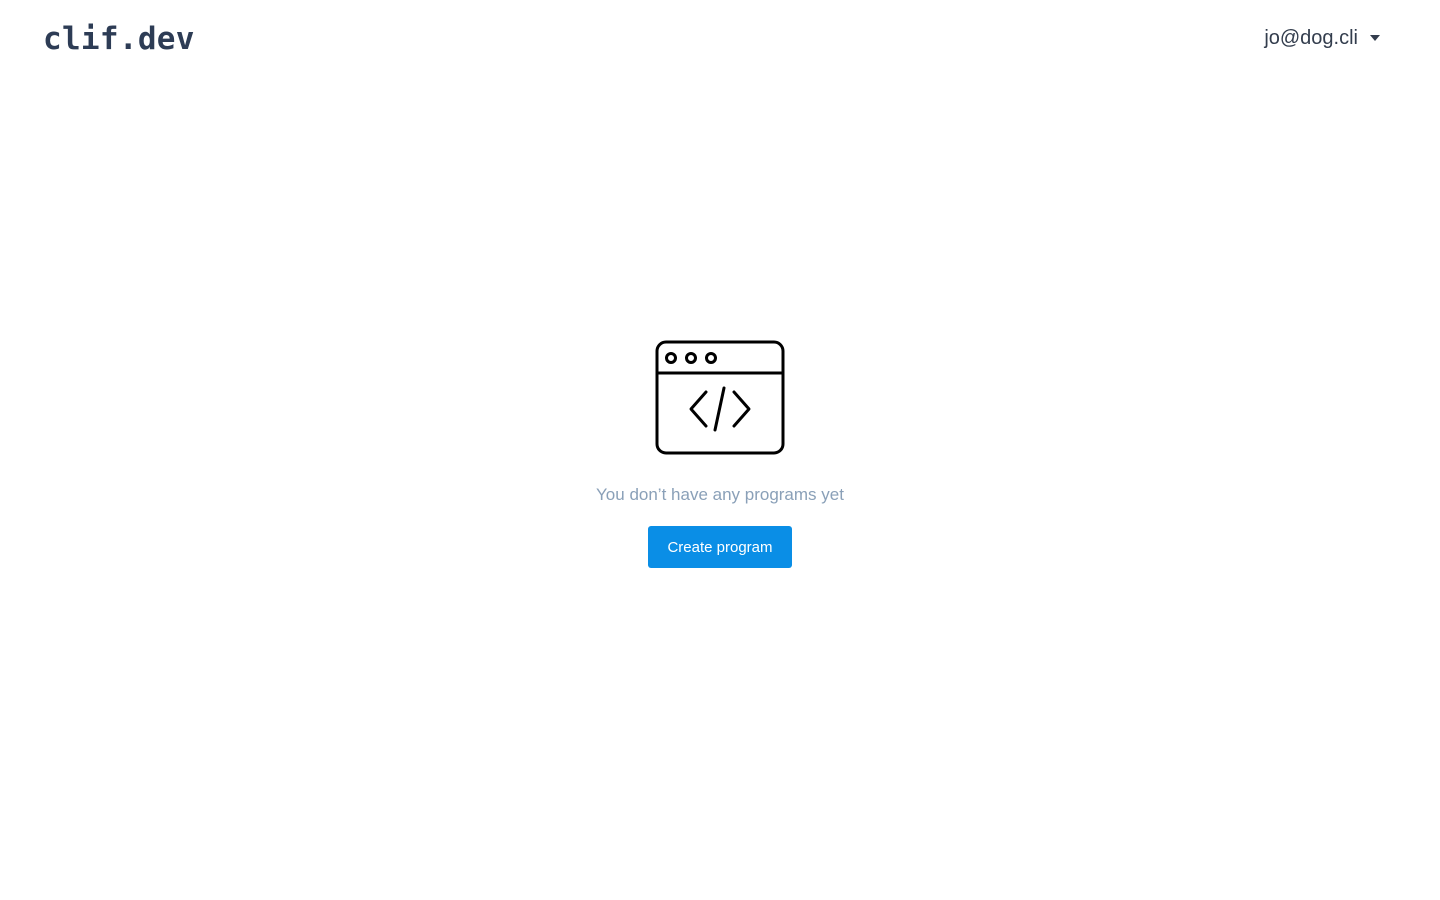  What do you see at coordinates (1311, 38) in the screenshot?
I see `user-email: jo@dog.cli` at bounding box center [1311, 38].